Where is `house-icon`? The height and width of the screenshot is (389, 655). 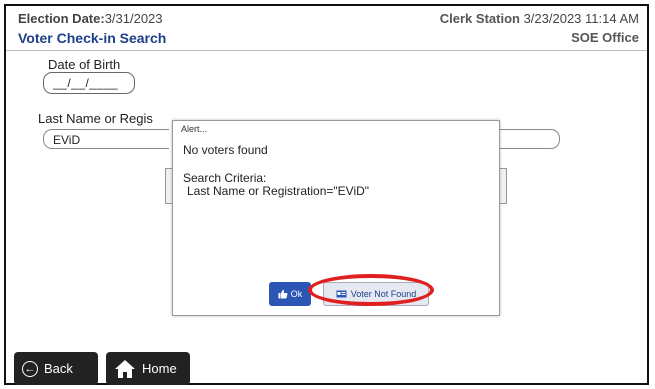 house-icon is located at coordinates (125, 368).